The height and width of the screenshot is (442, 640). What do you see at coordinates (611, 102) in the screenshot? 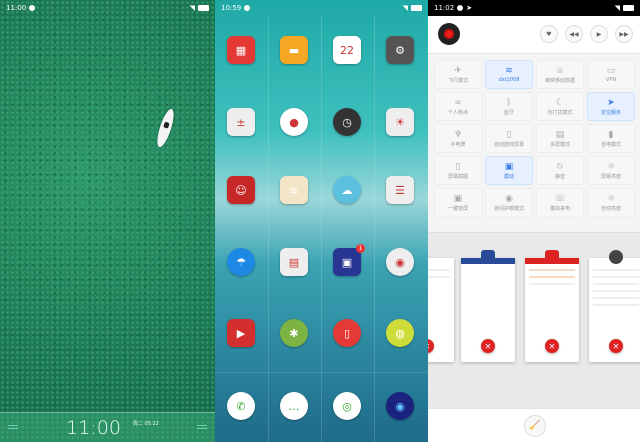
I see `toggle-icon: ➤` at bounding box center [611, 102].